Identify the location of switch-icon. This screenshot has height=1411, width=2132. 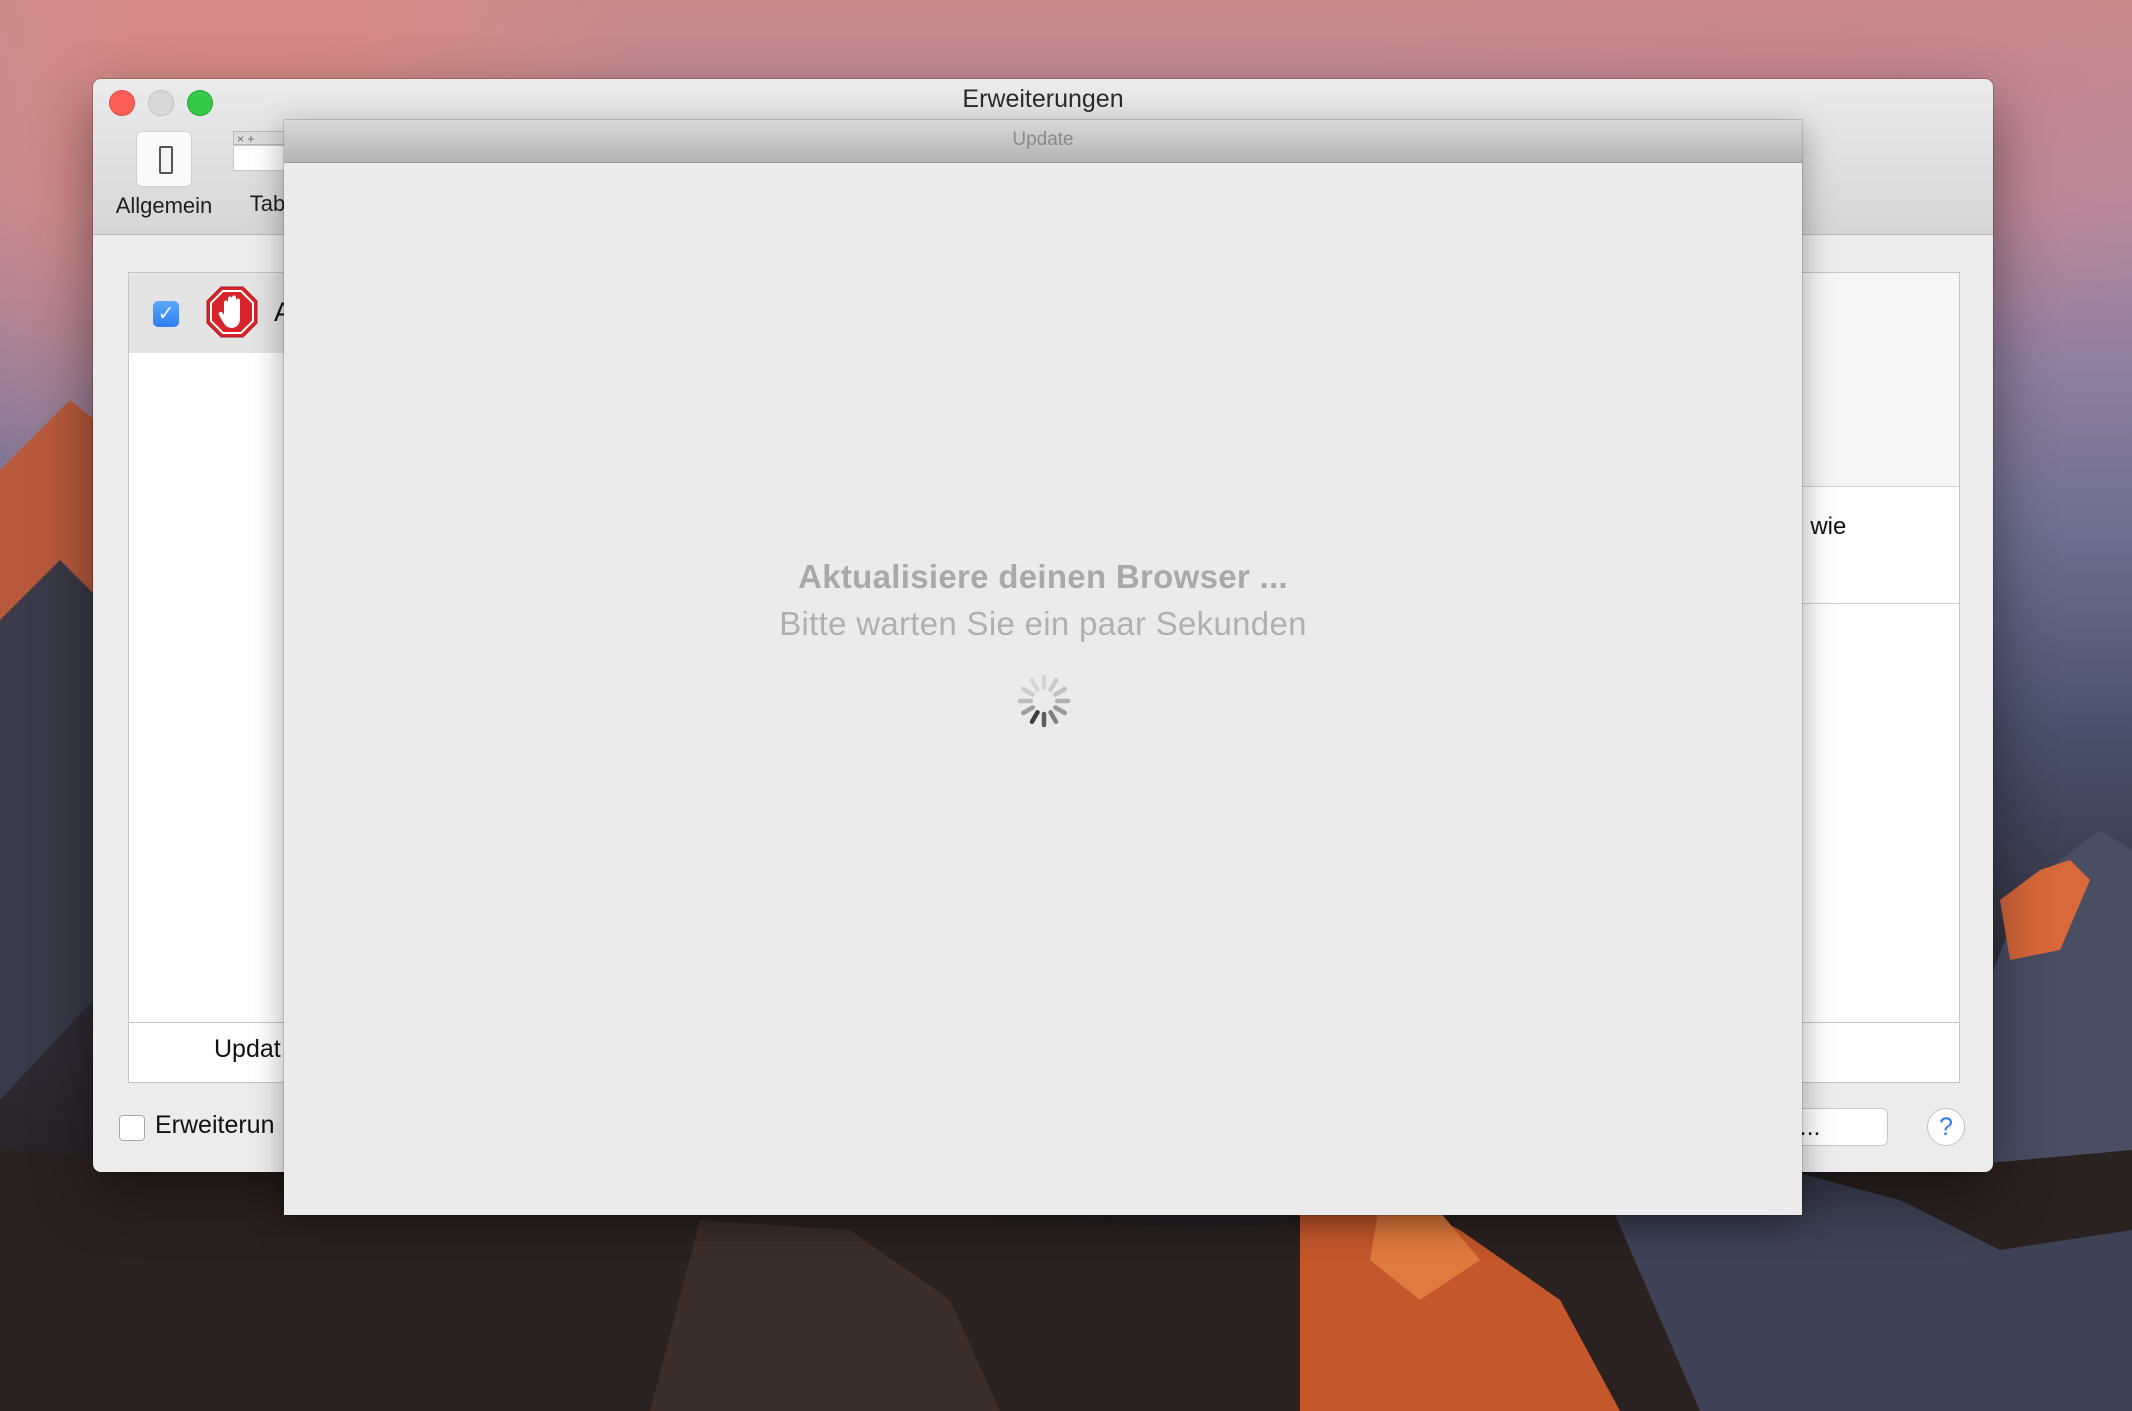
(164, 159).